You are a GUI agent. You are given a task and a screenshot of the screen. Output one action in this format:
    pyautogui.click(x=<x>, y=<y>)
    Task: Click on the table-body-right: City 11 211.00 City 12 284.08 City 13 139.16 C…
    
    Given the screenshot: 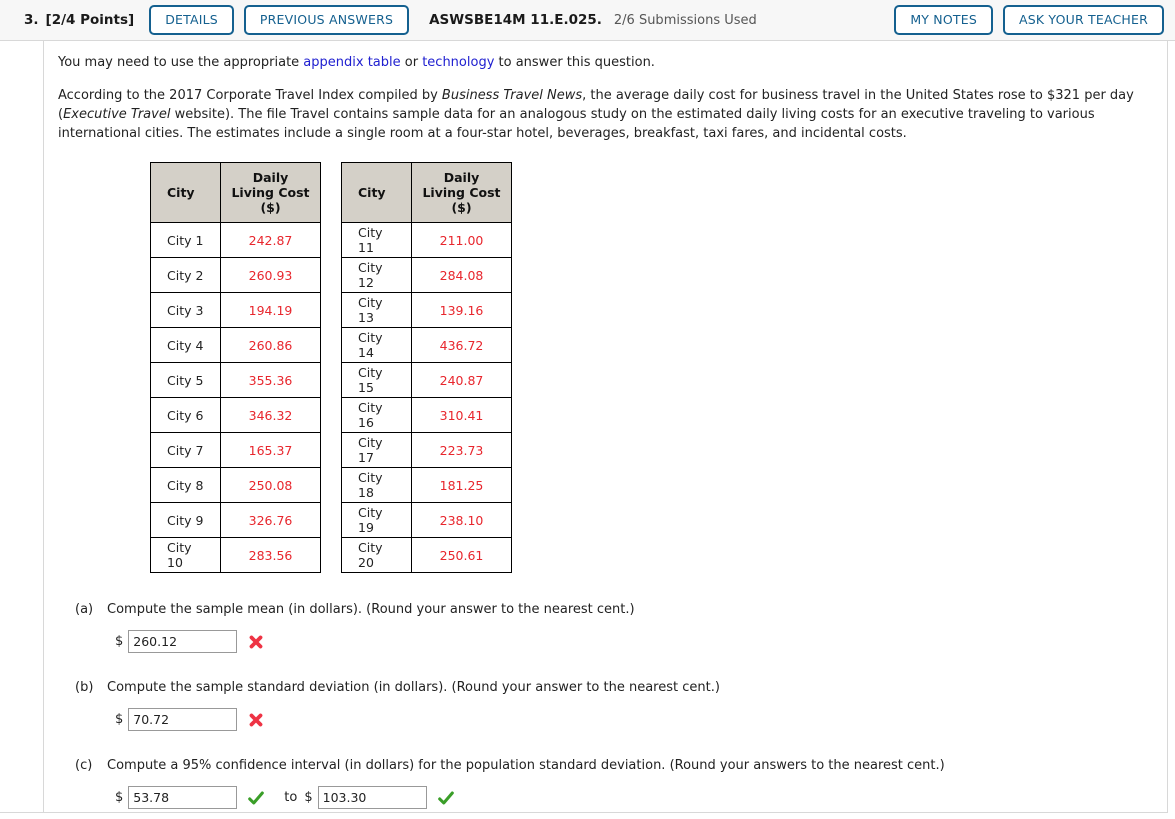 What is the action you would take?
    pyautogui.click(x=426, y=397)
    